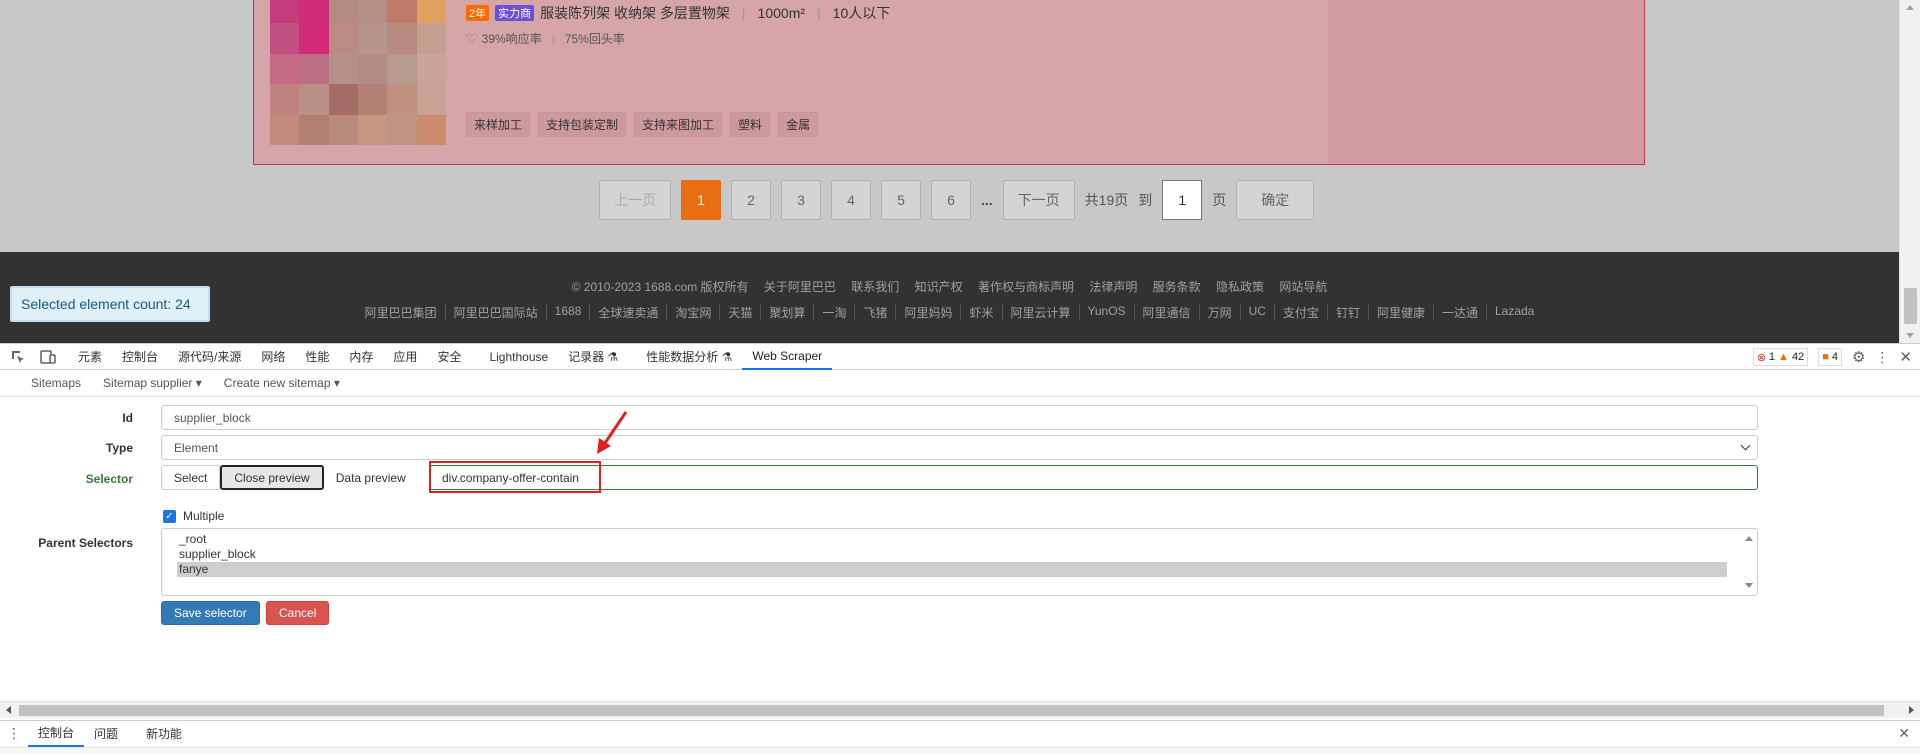  What do you see at coordinates (701, 200) in the screenshot?
I see `page-button-1: 1` at bounding box center [701, 200].